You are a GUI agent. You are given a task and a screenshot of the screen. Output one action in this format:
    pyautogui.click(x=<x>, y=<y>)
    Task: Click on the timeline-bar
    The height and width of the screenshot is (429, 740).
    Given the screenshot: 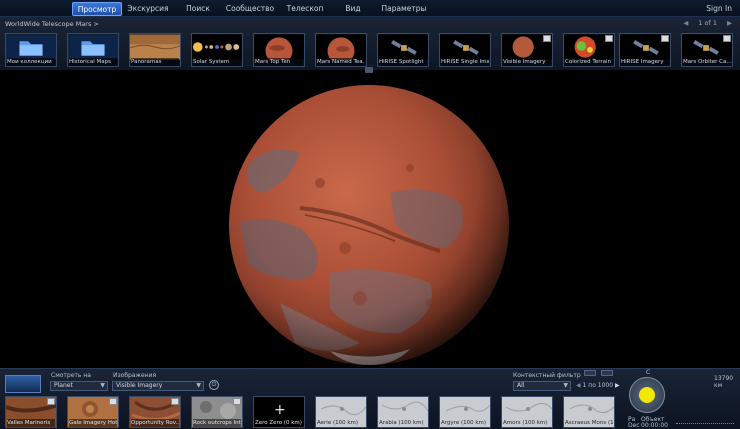 What is the action you would take?
    pyautogui.click(x=705, y=424)
    